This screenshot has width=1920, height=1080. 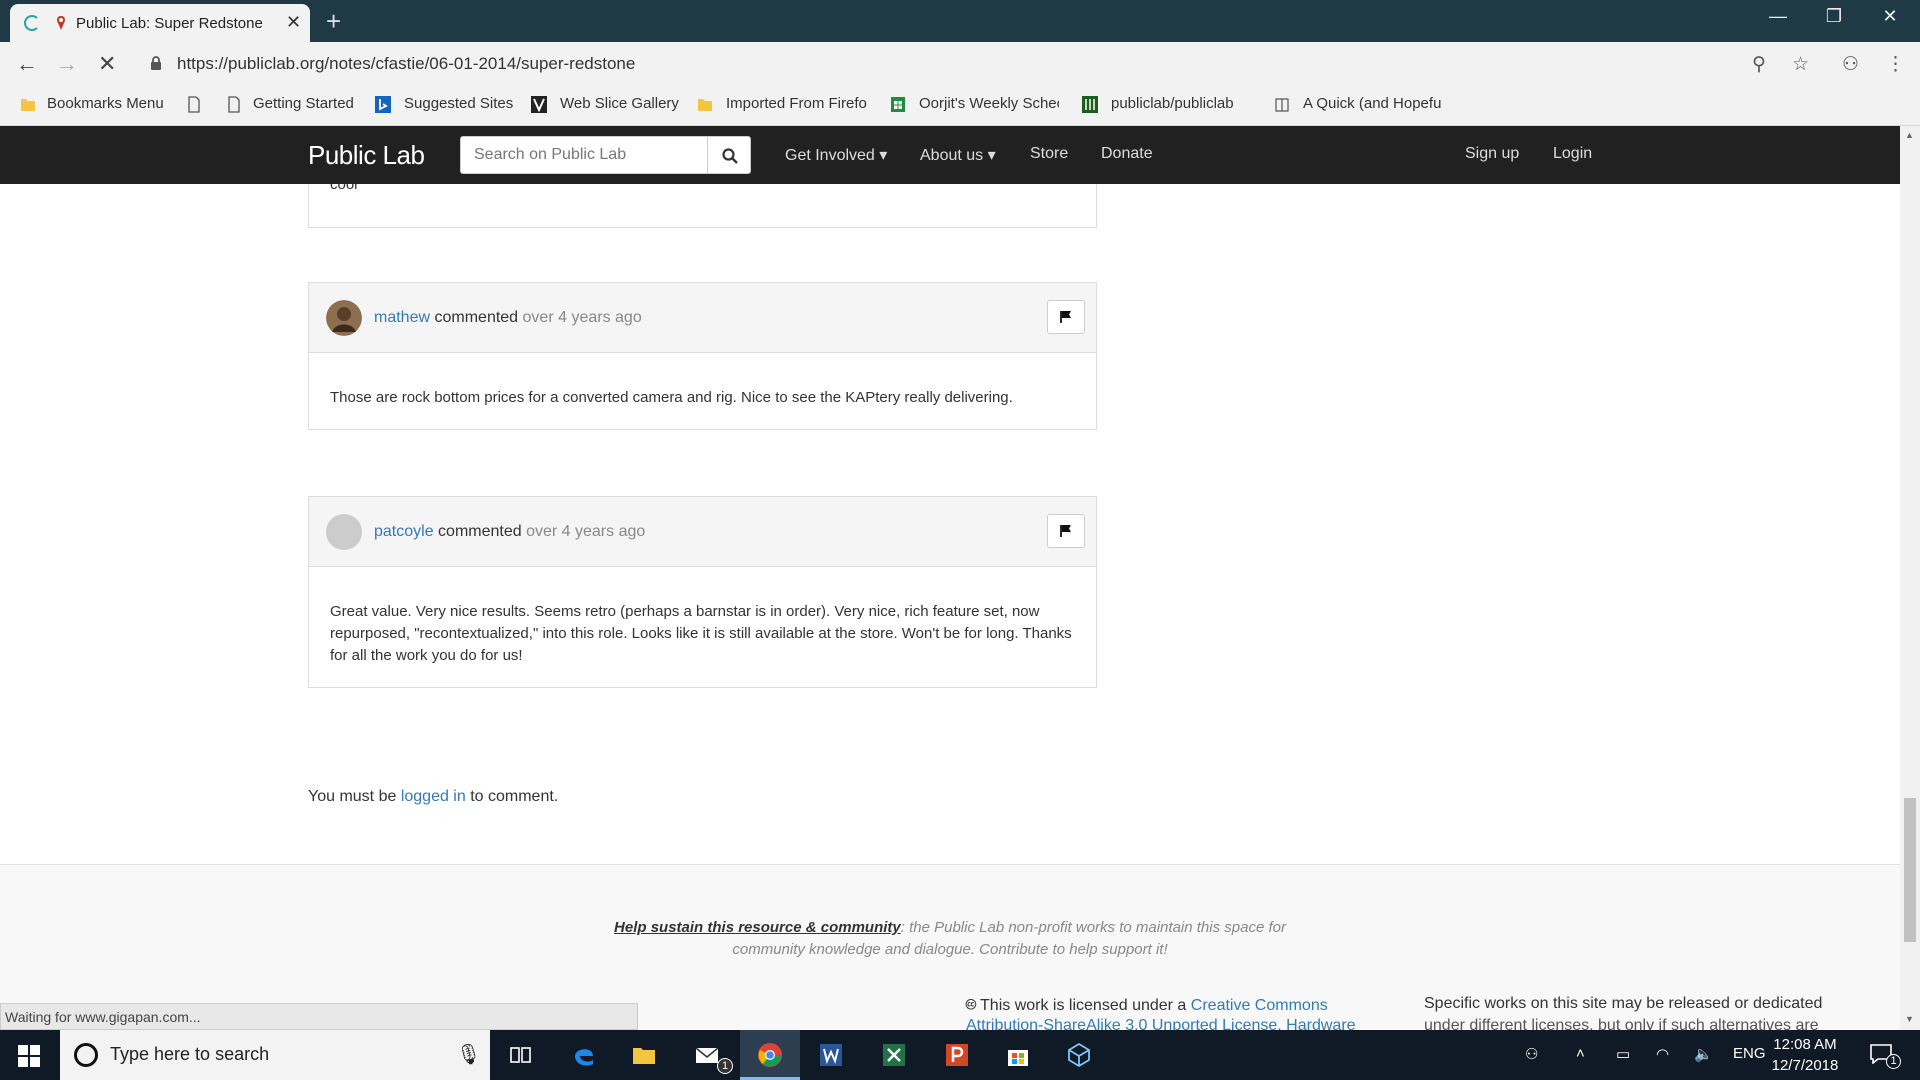 I want to click on 3d-viewer-taskbar-button, so click(x=1079, y=1055).